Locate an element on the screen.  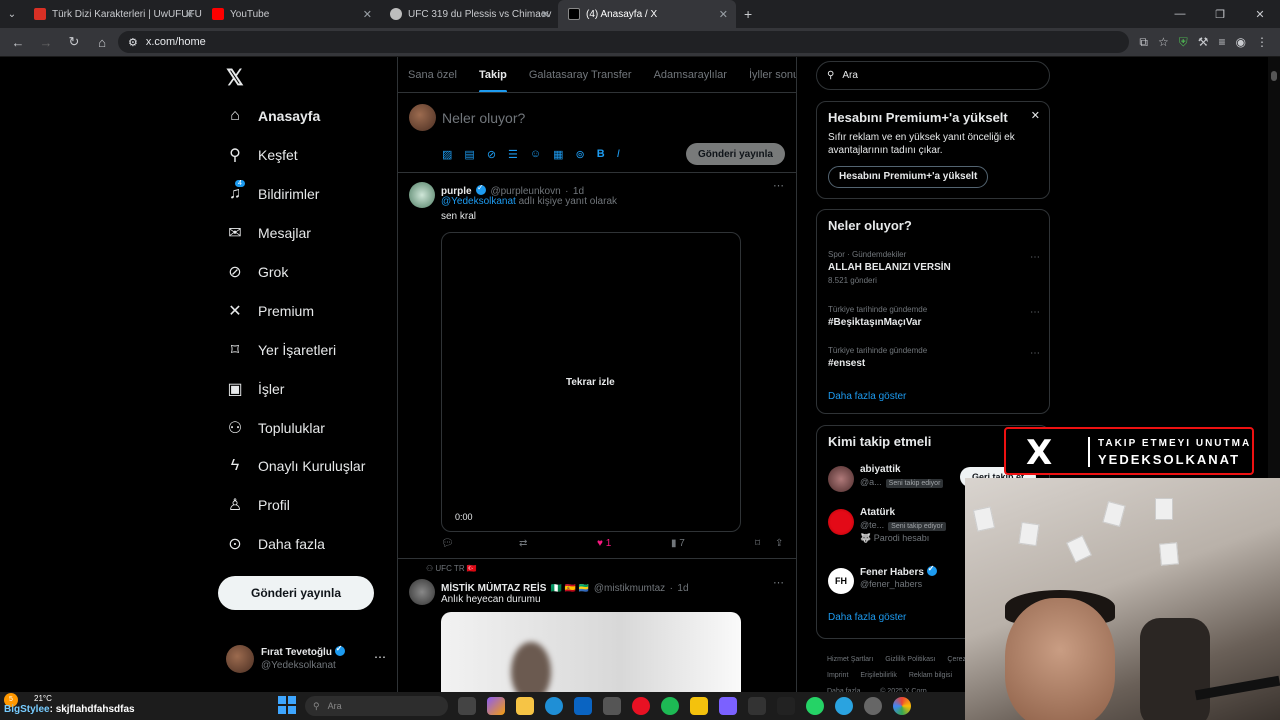
site-info-icon: ⚙ is located at coordinates (133, 42).